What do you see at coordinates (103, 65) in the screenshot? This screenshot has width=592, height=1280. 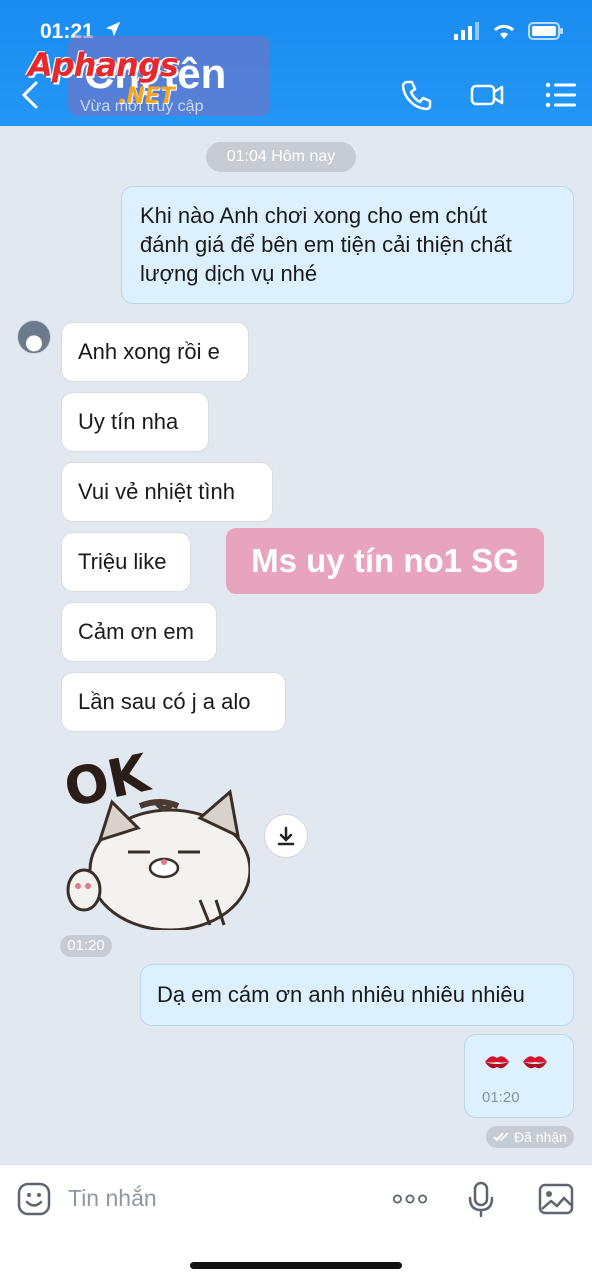 I see `watermark-logo: Aphangs` at bounding box center [103, 65].